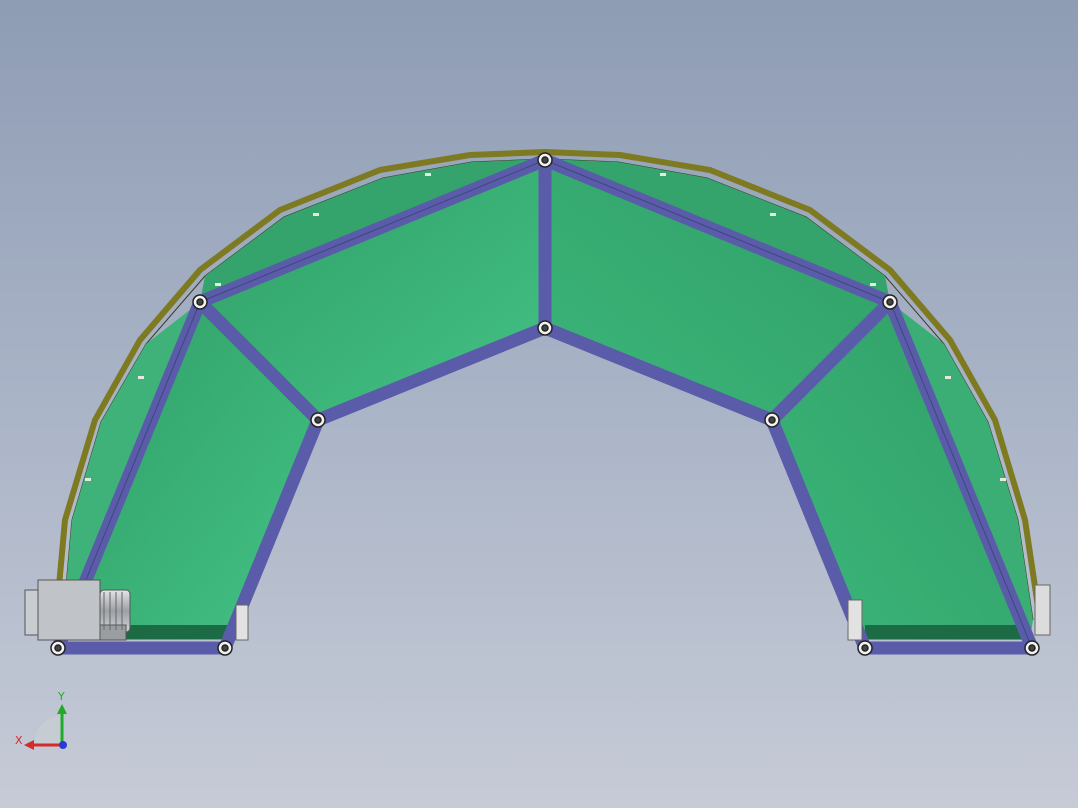 Image resolution: width=1078 pixels, height=808 pixels. Describe the element at coordinates (41, 720) in the screenshot. I see `coordinate-triad: Y X` at that location.